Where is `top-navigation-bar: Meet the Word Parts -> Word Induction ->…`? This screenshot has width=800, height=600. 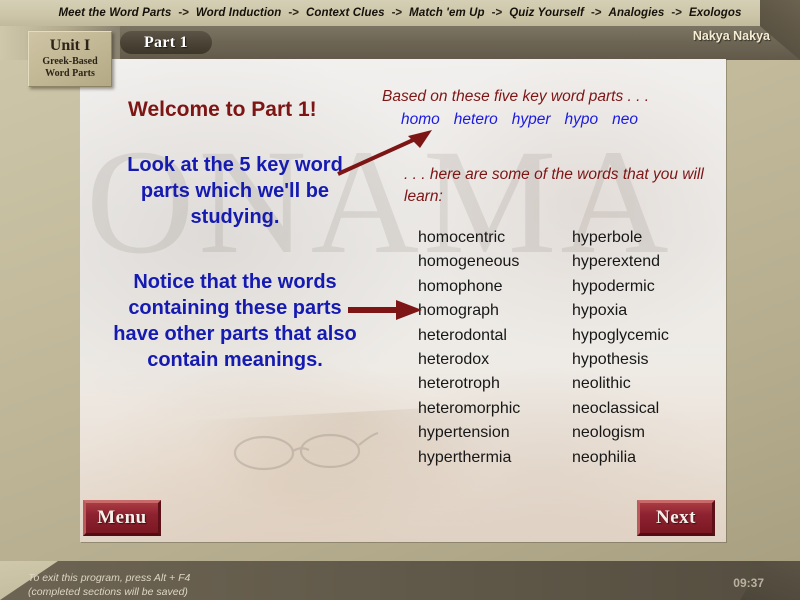
top-navigation-bar: Meet the Word Parts -> Word Induction ->… is located at coordinates (400, 13).